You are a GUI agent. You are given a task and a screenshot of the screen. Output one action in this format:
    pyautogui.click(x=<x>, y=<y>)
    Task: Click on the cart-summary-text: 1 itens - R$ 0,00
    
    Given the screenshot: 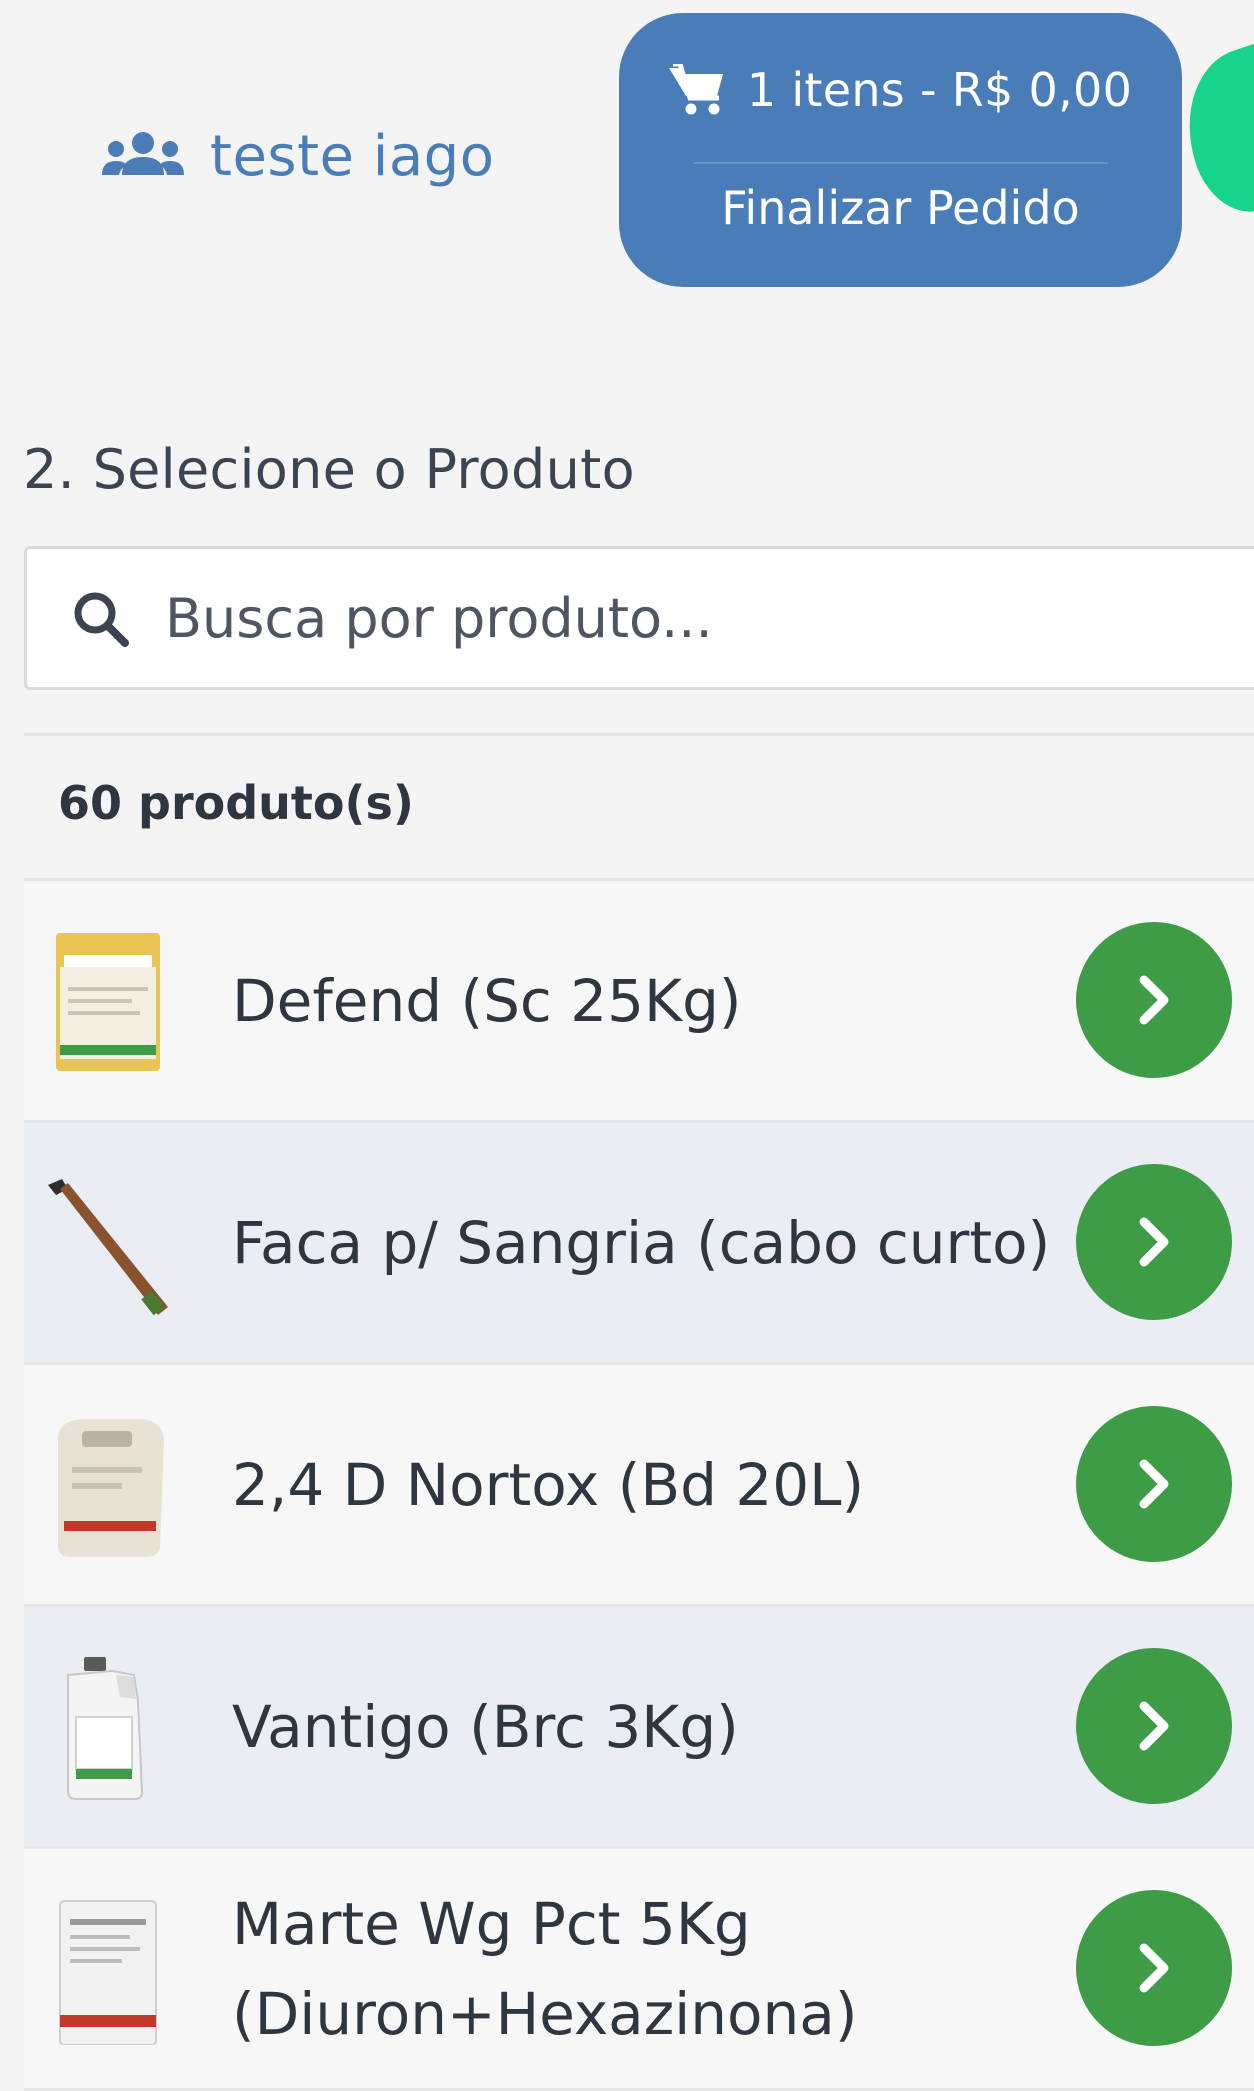 What is the action you would take?
    pyautogui.click(x=939, y=90)
    